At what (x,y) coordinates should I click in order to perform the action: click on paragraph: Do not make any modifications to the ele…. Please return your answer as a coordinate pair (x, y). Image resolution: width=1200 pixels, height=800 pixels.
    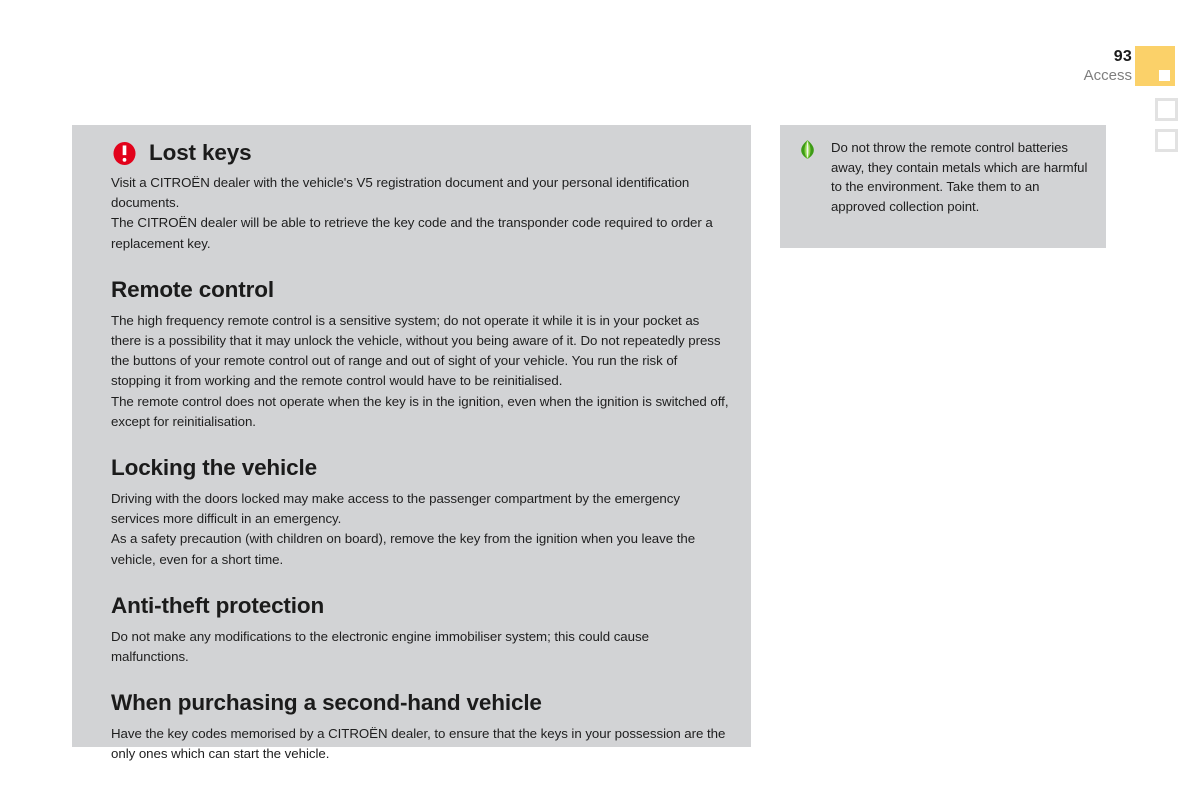
    Looking at the image, I should click on (380, 646).